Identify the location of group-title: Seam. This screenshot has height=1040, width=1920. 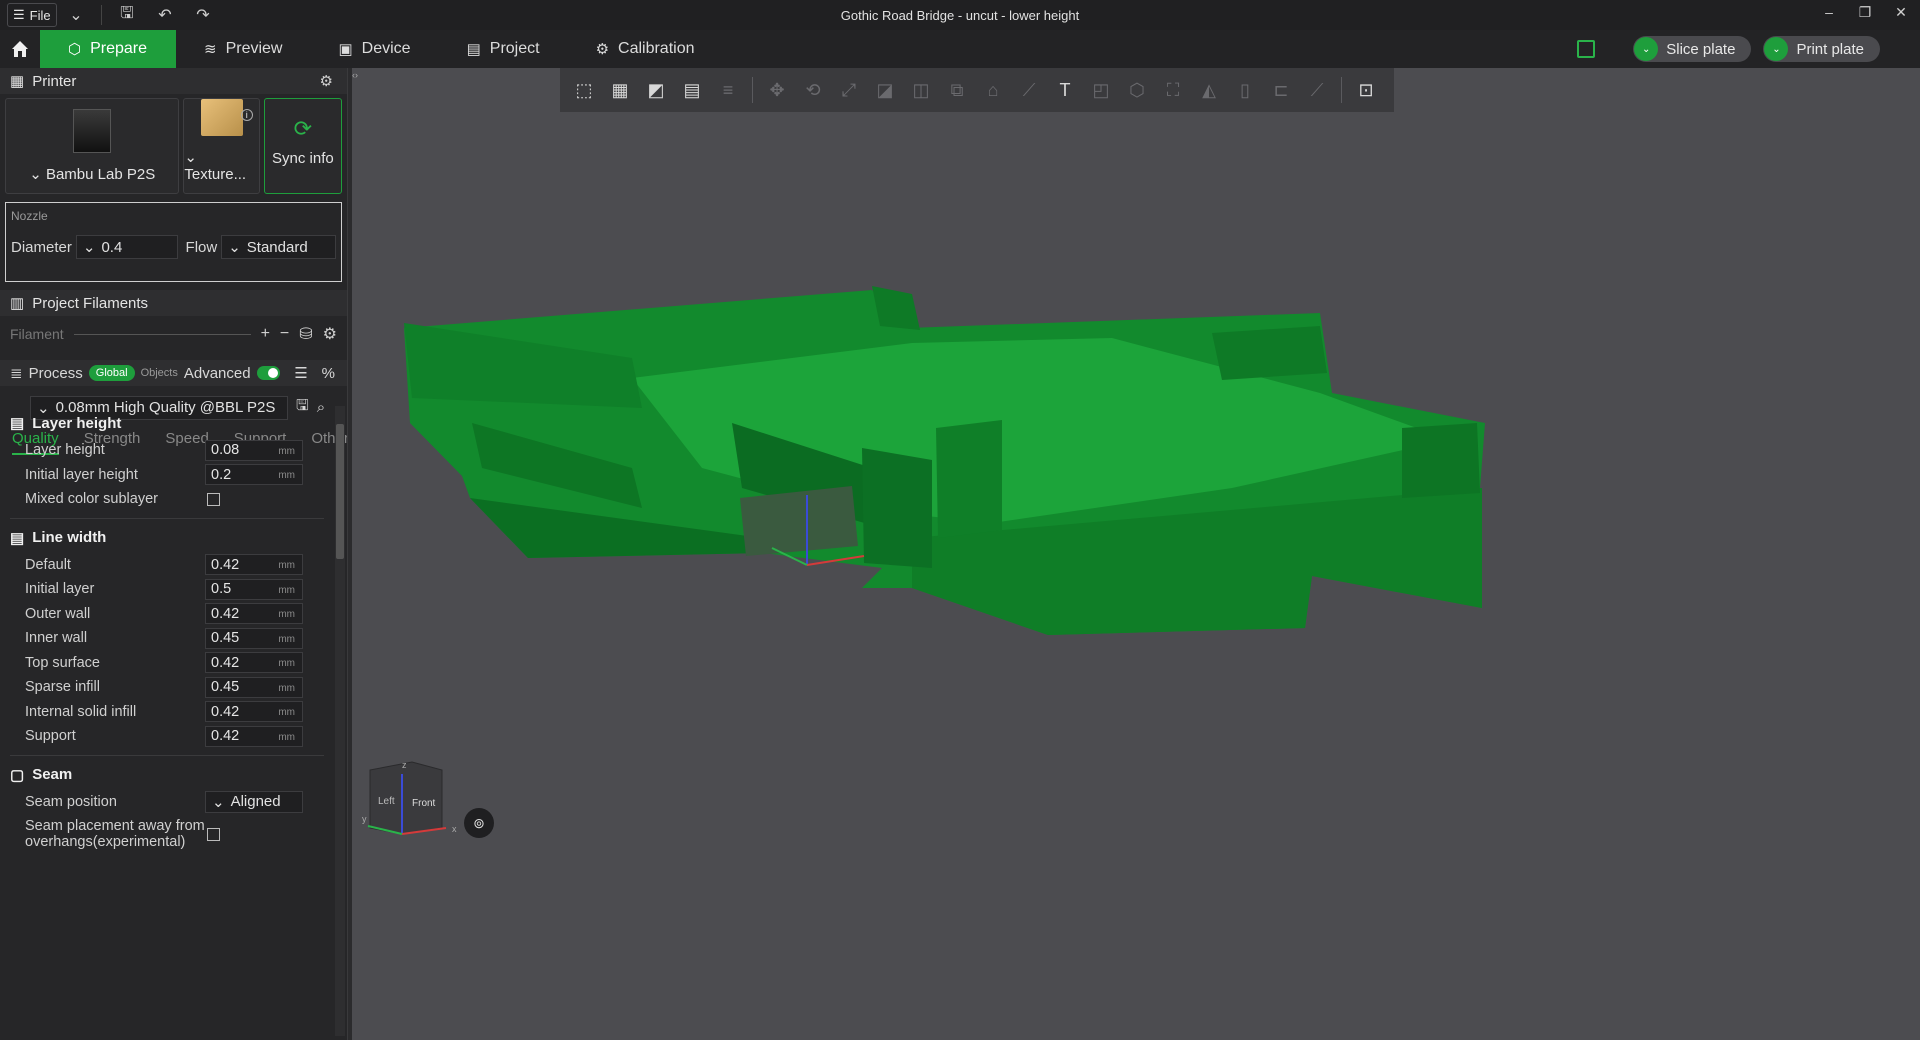
(52, 774).